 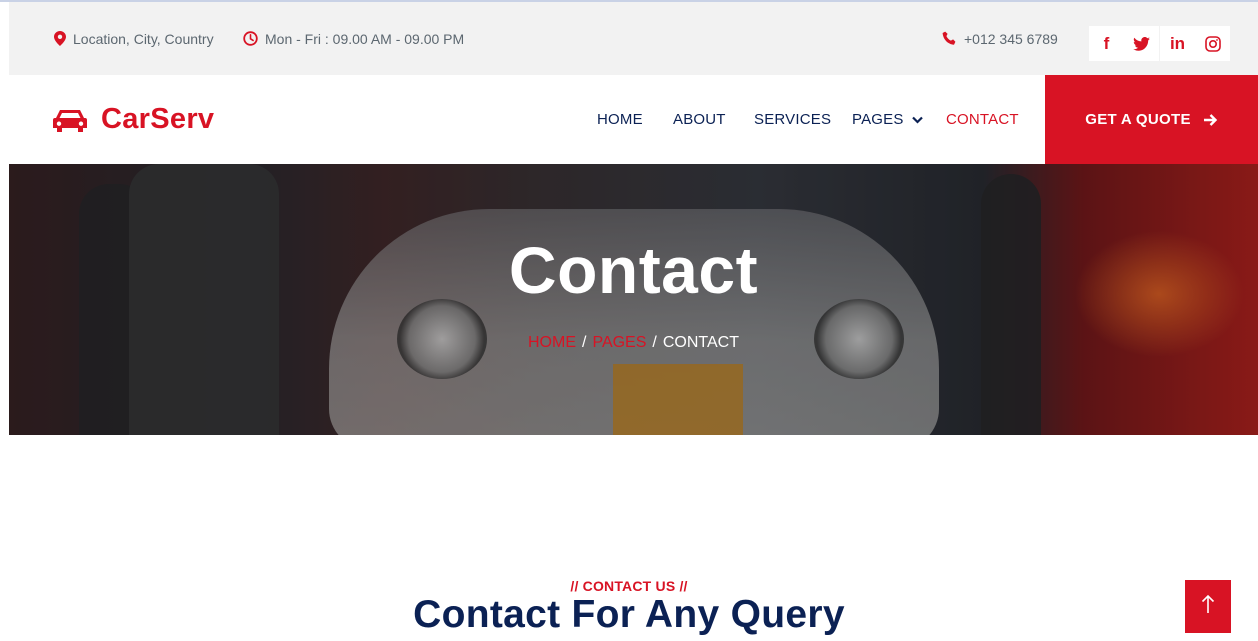 I want to click on twitter-icon, so click(x=1141, y=43).